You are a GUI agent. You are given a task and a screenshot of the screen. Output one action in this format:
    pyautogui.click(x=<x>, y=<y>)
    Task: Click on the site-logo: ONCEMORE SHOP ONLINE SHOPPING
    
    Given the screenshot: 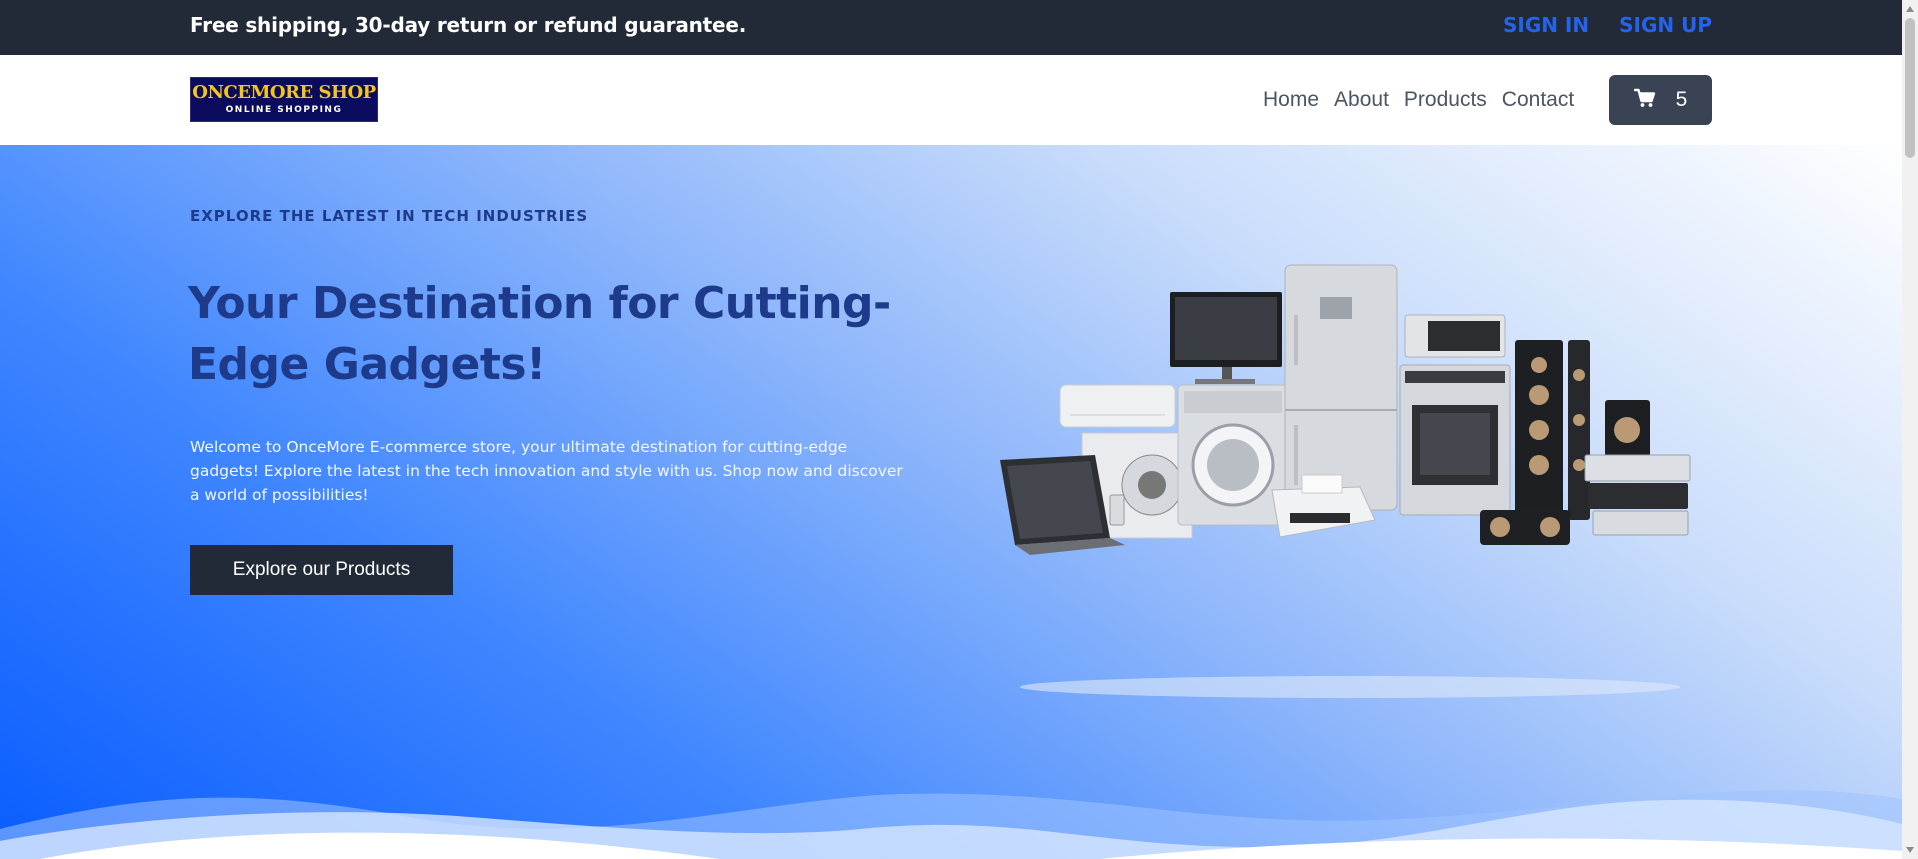 What is the action you would take?
    pyautogui.click(x=284, y=99)
    